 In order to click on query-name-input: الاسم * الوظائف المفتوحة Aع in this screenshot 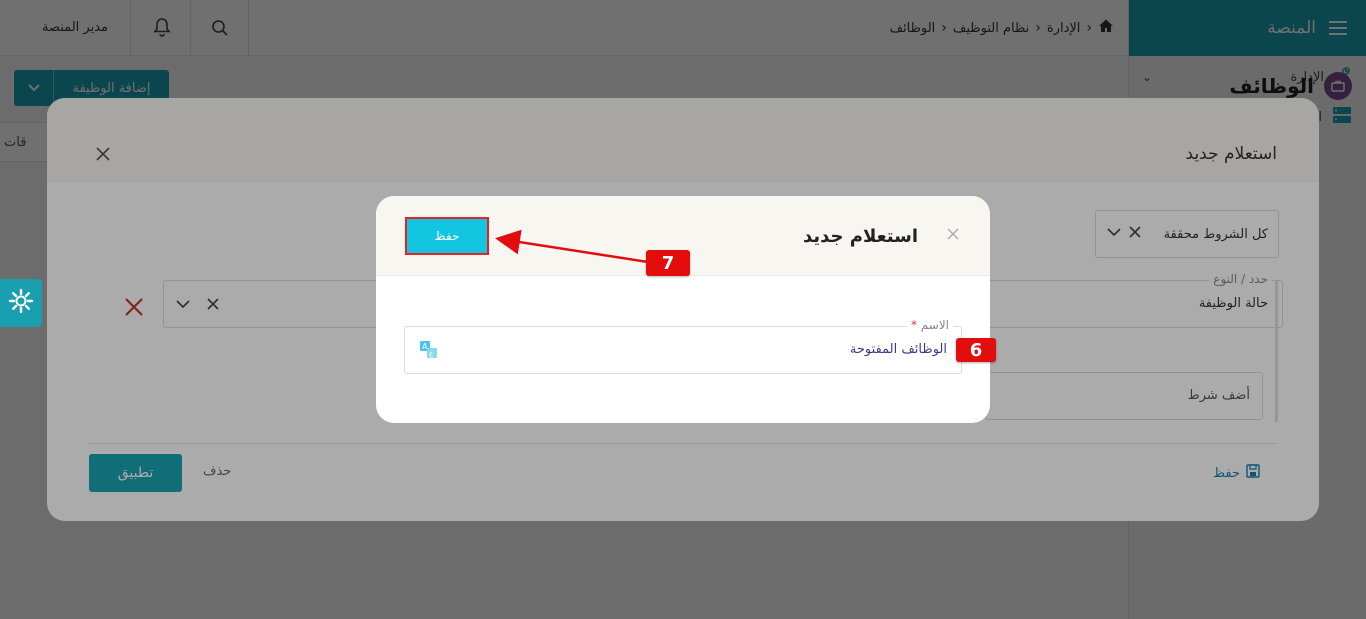, I will do `click(683, 346)`.